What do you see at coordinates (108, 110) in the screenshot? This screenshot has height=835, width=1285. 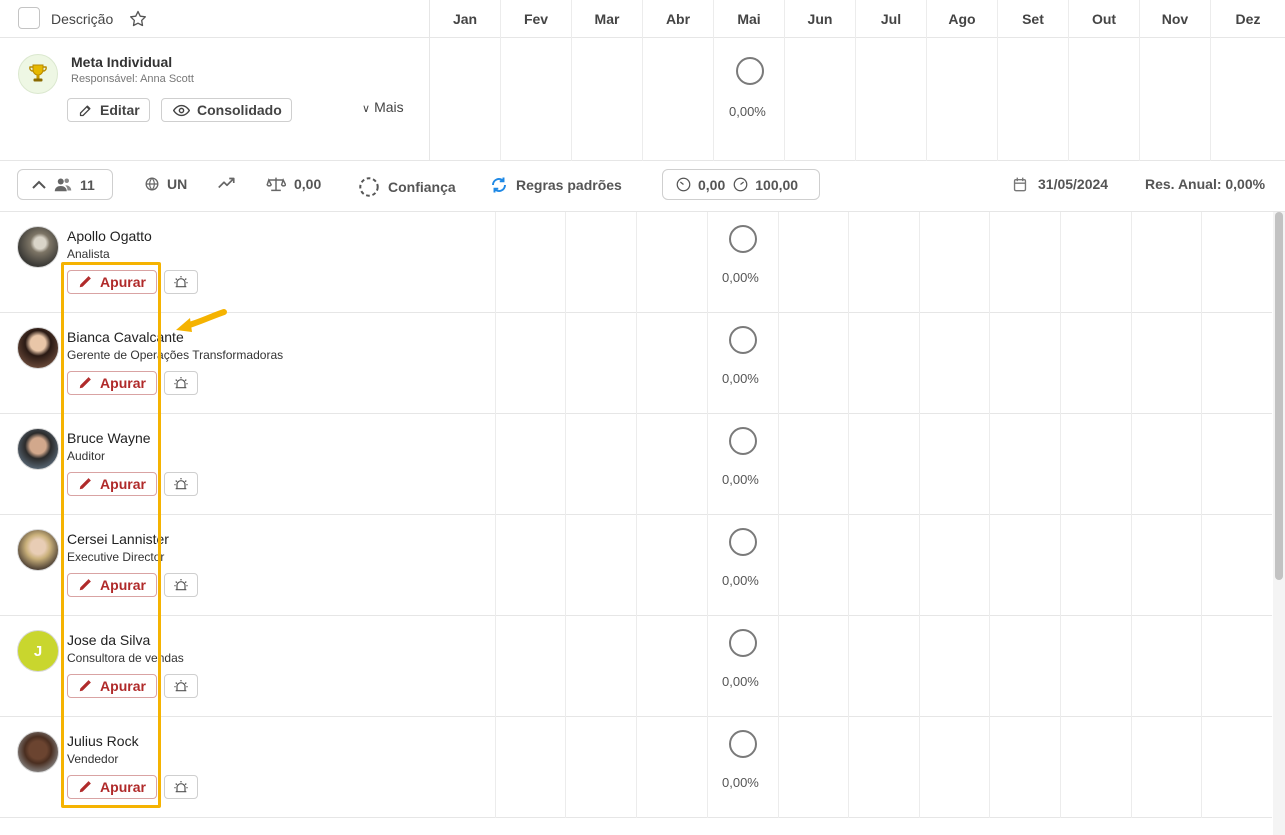 I see `edit-button: Editar` at bounding box center [108, 110].